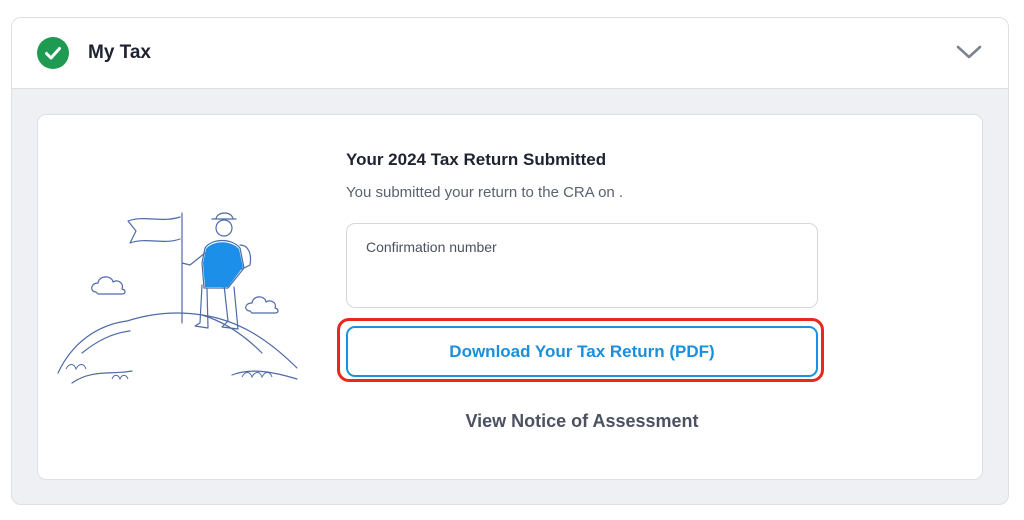 The image size is (1024, 520). What do you see at coordinates (582, 421) in the screenshot?
I see `view-notice-of-assessment-link: View Notice of Assessment` at bounding box center [582, 421].